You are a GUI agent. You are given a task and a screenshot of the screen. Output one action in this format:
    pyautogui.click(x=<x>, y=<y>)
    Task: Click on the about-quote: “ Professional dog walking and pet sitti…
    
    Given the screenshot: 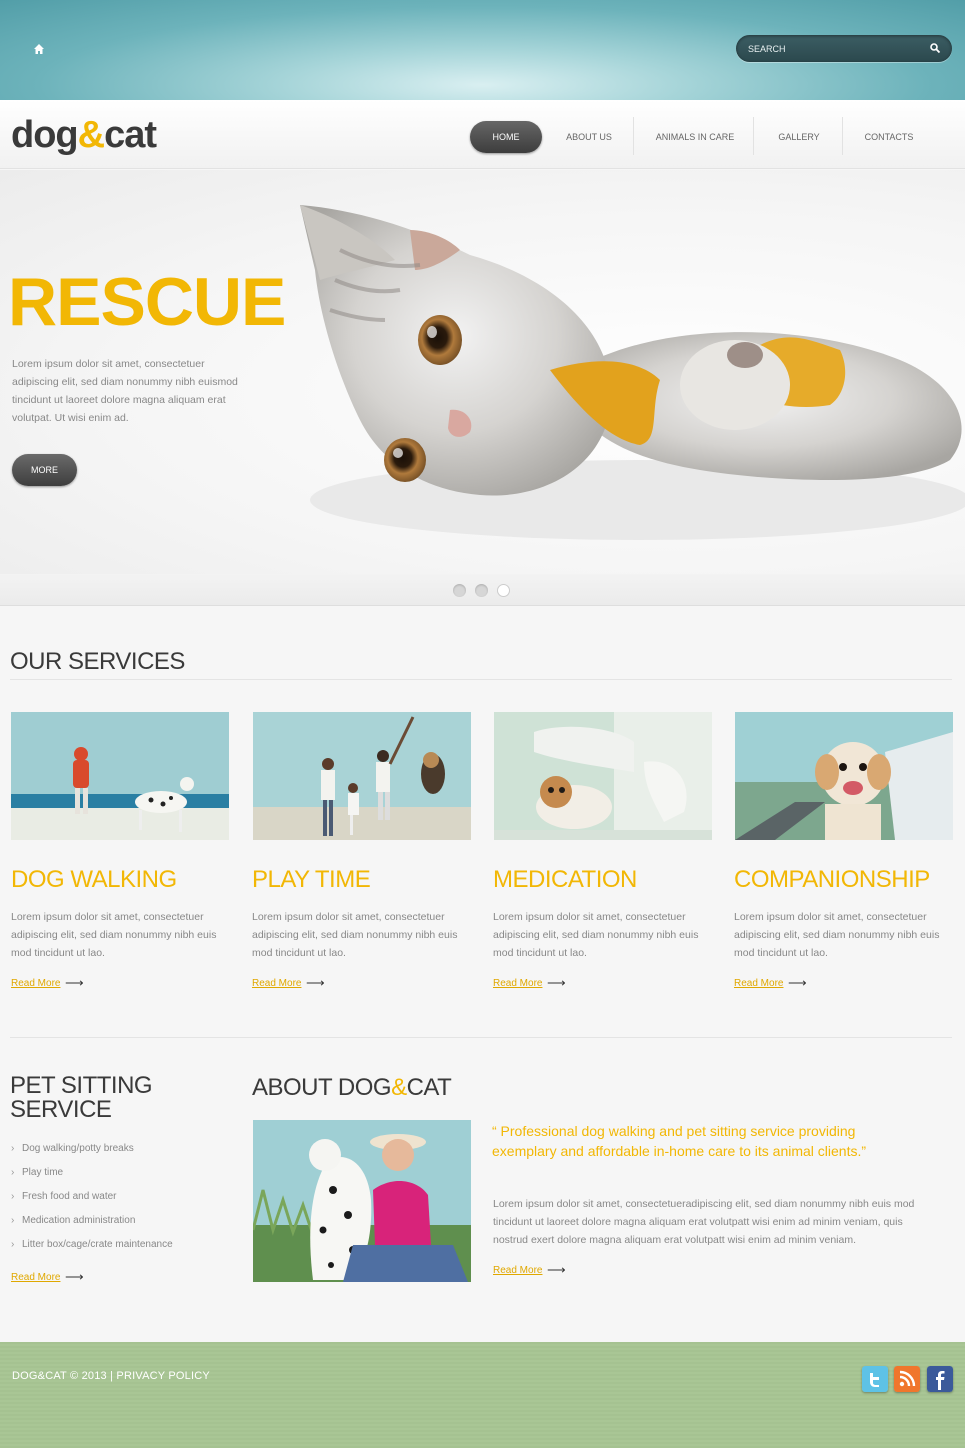 What is the action you would take?
    pyautogui.click(x=679, y=1141)
    